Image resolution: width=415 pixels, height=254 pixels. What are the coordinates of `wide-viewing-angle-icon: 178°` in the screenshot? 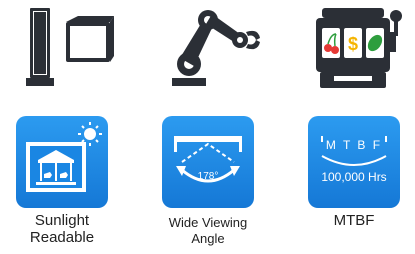 It's located at (208, 159).